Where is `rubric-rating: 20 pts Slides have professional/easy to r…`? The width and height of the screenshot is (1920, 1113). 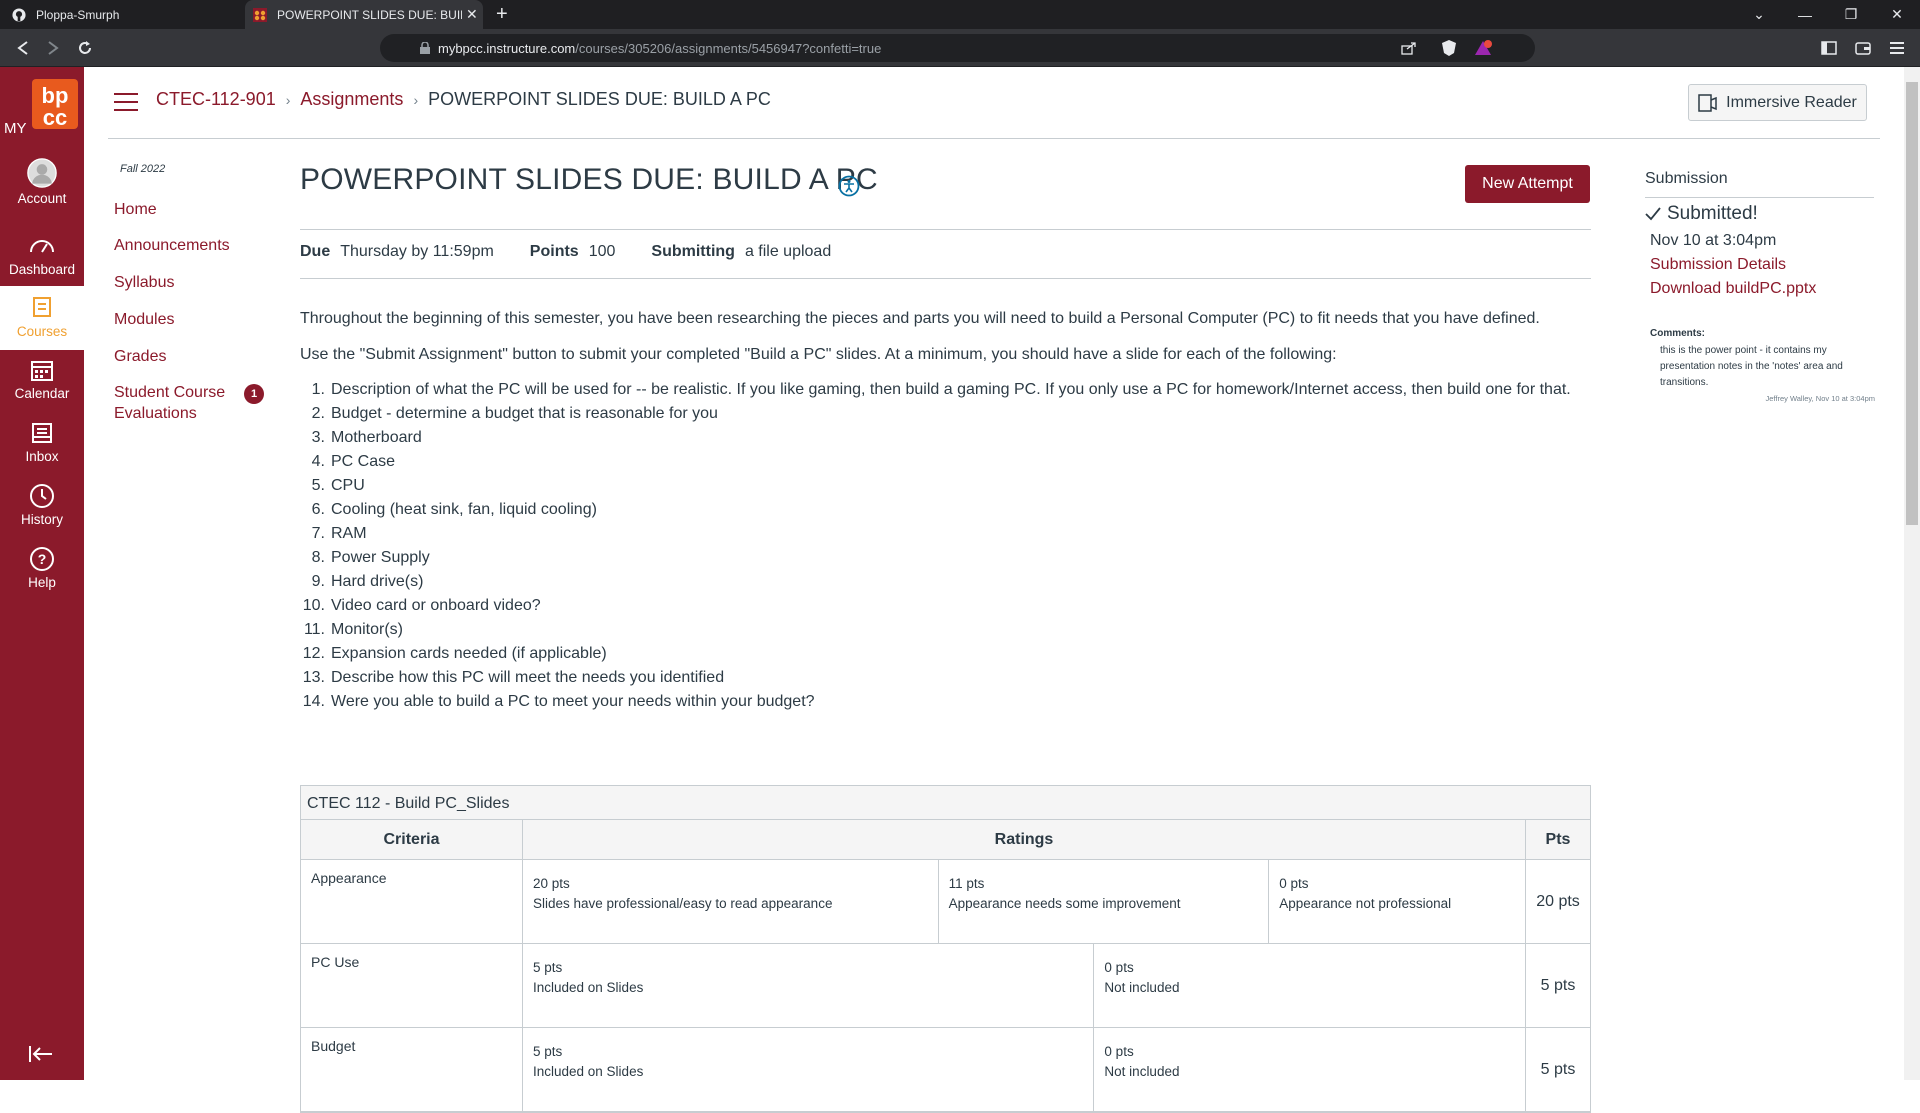
rubric-rating: 20 pts Slides have professional/easy to r… is located at coordinates (731, 901).